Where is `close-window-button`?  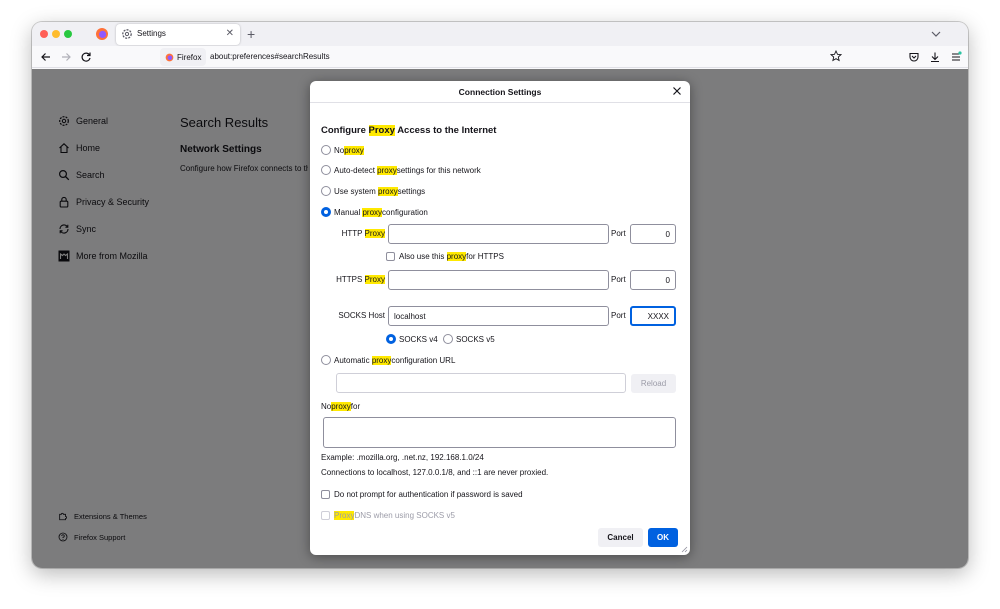
close-window-button is located at coordinates (44, 34).